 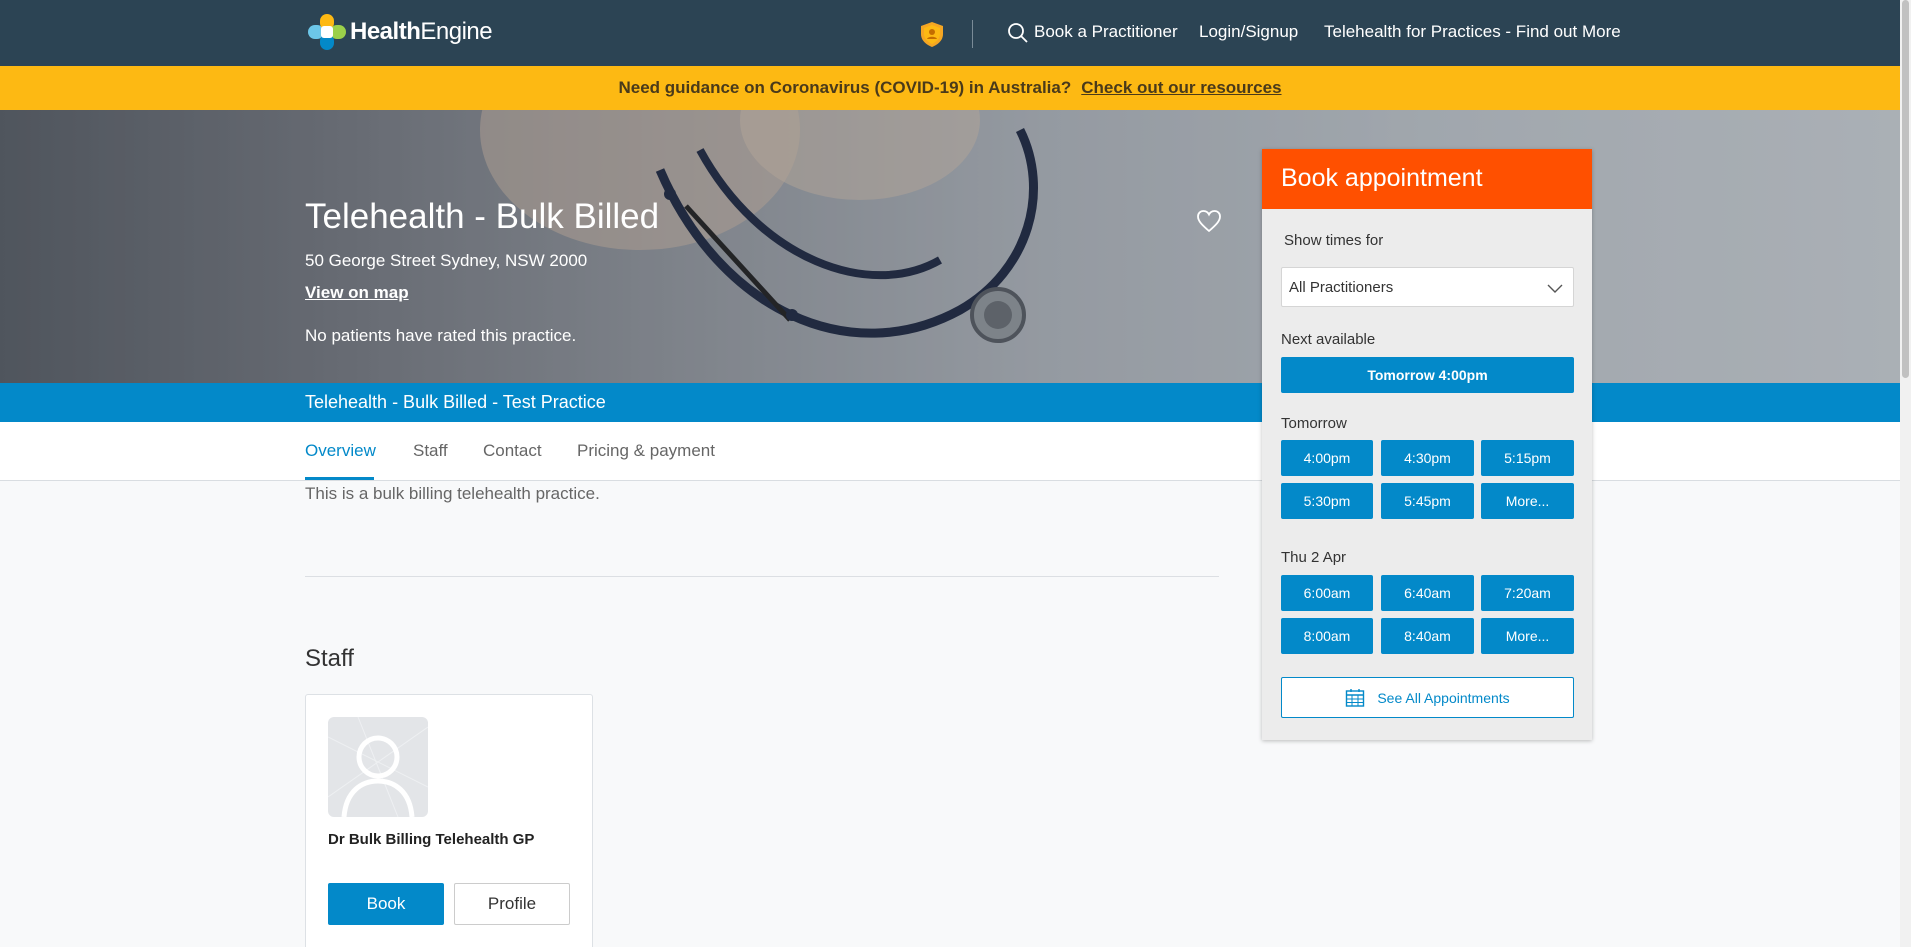 What do you see at coordinates (1427, 375) in the screenshot?
I see `next-available-slot-button: Tomorrow 4:00pm` at bounding box center [1427, 375].